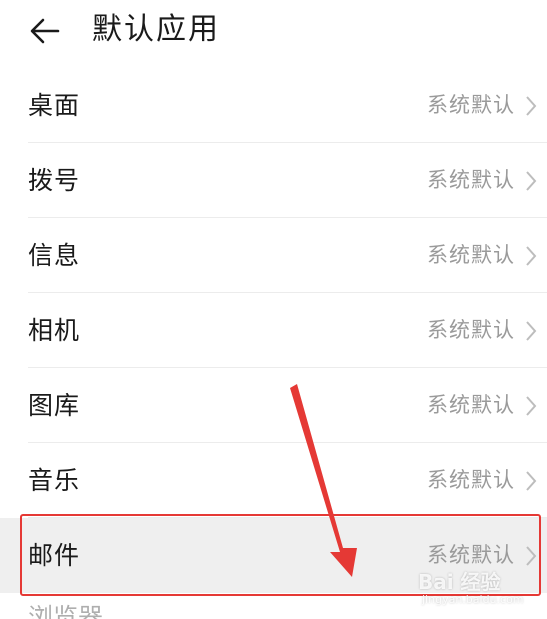 The width and height of the screenshot is (547, 619). What do you see at coordinates (273, 180) in the screenshot?
I see `row-dialer: 拨号 系统默认` at bounding box center [273, 180].